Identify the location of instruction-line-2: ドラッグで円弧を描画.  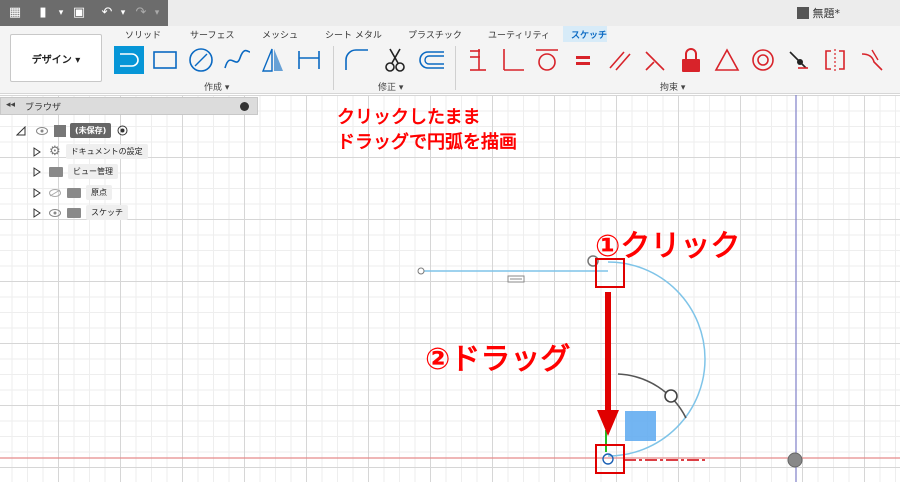
(427, 142).